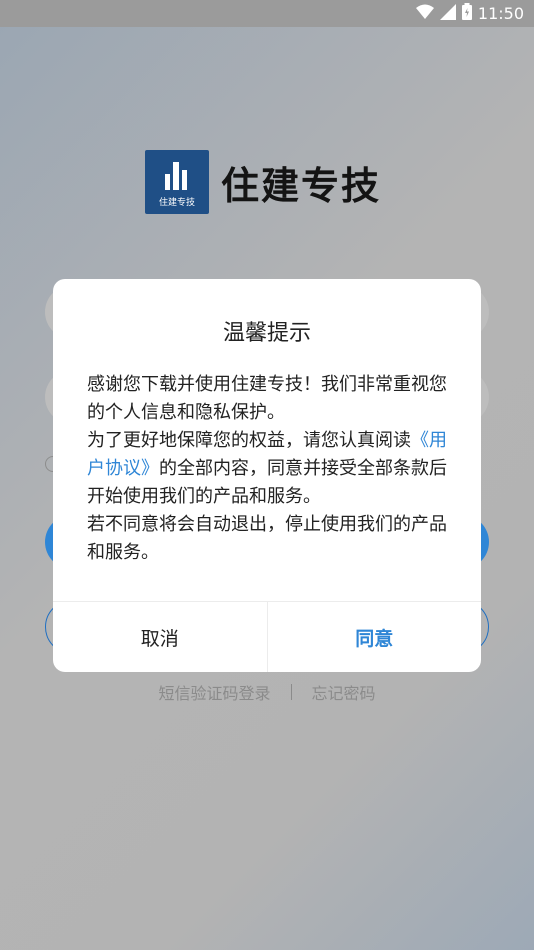 Image resolution: width=534 pixels, height=950 pixels. I want to click on status-time: 11:50, so click(500, 13).